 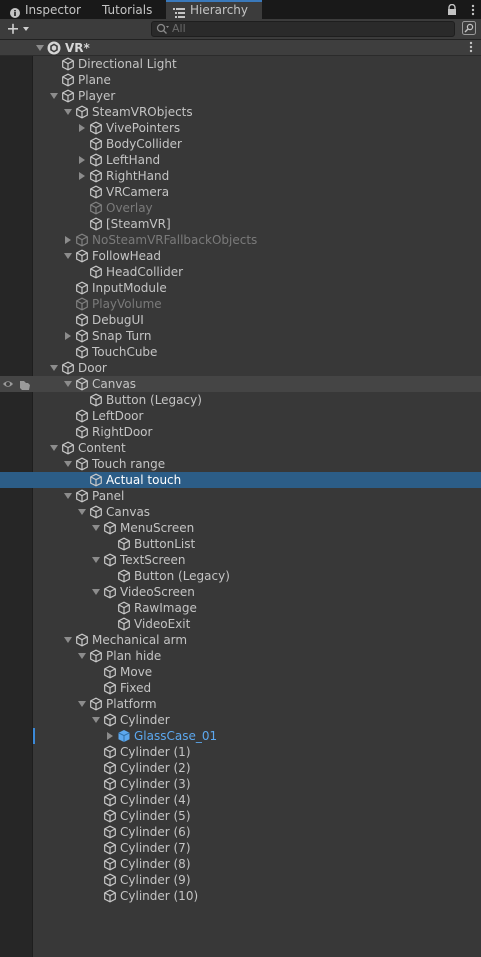 I want to click on hierarchy-row: Cylinder (3), so click(x=240, y=784).